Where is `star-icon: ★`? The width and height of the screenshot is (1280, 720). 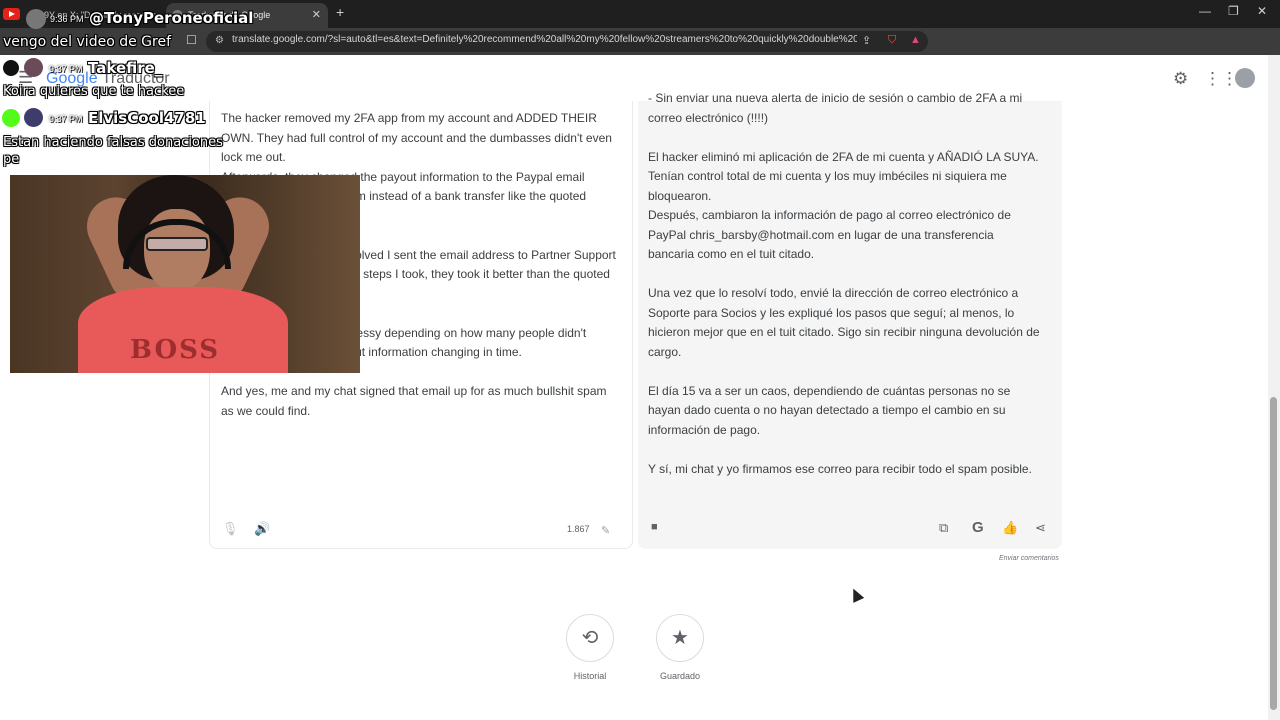 star-icon: ★ is located at coordinates (680, 638).